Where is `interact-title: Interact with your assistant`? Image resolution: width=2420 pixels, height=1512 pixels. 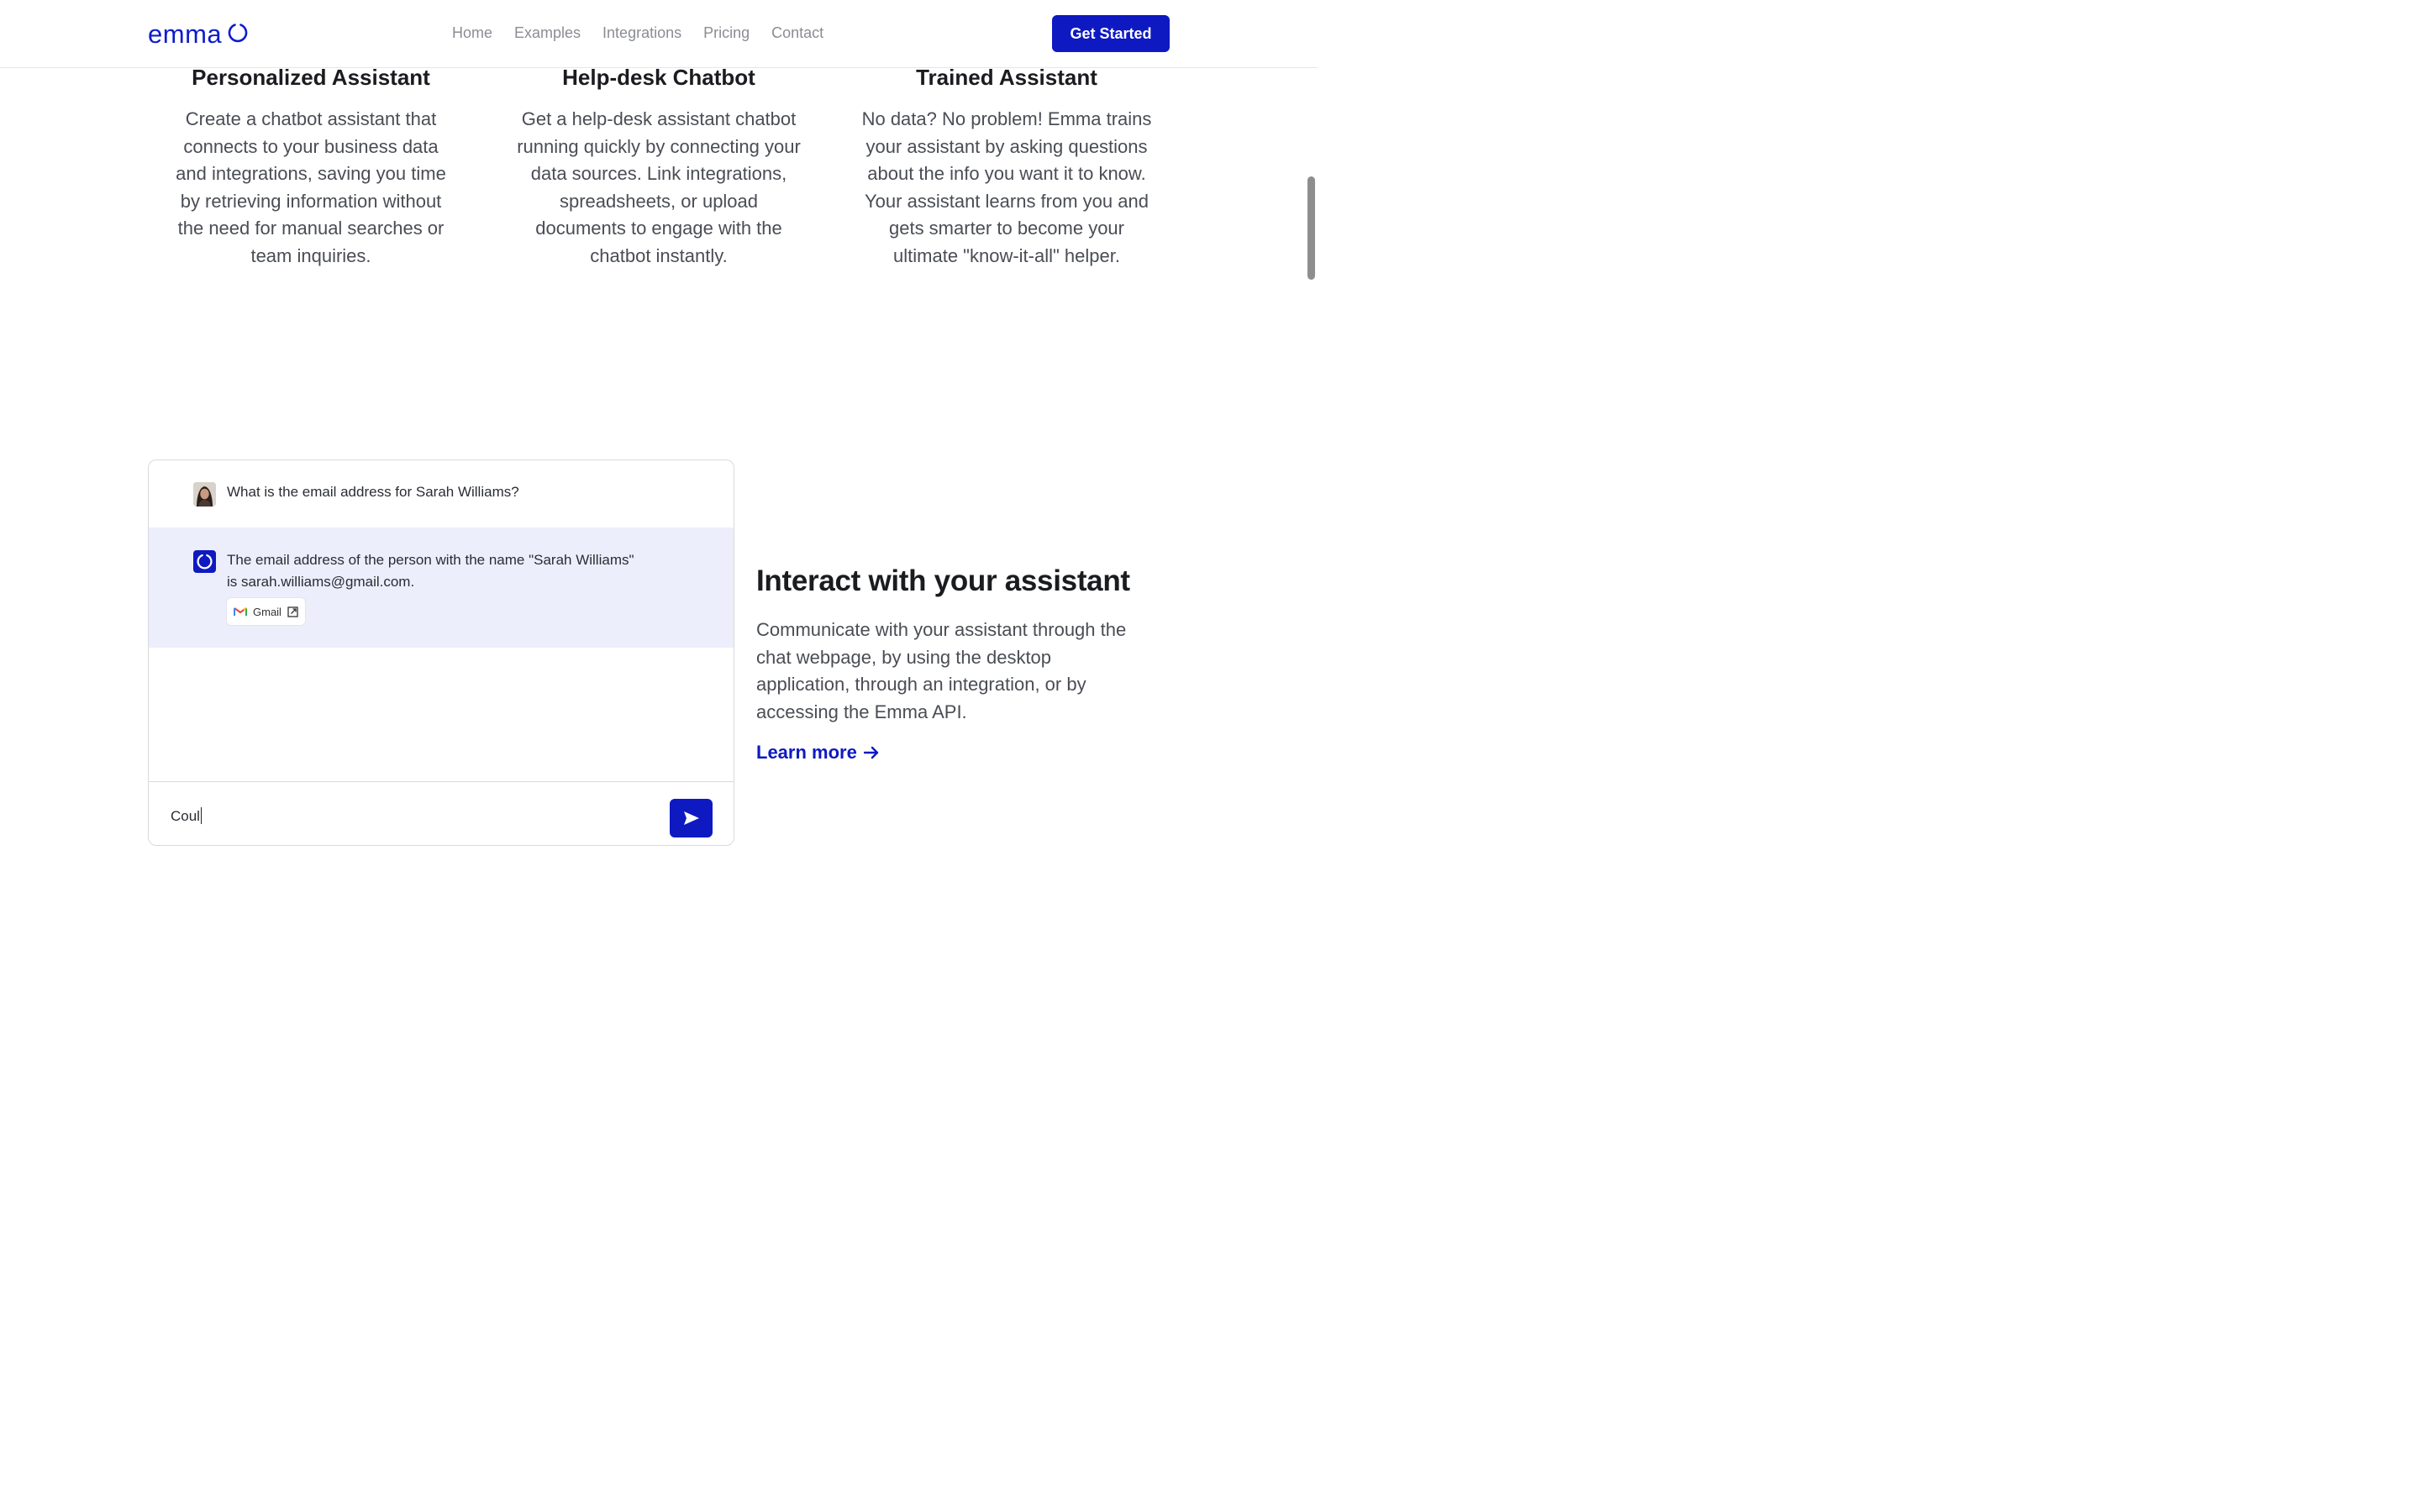
interact-title: Interact with your assistant is located at coordinates (943, 580).